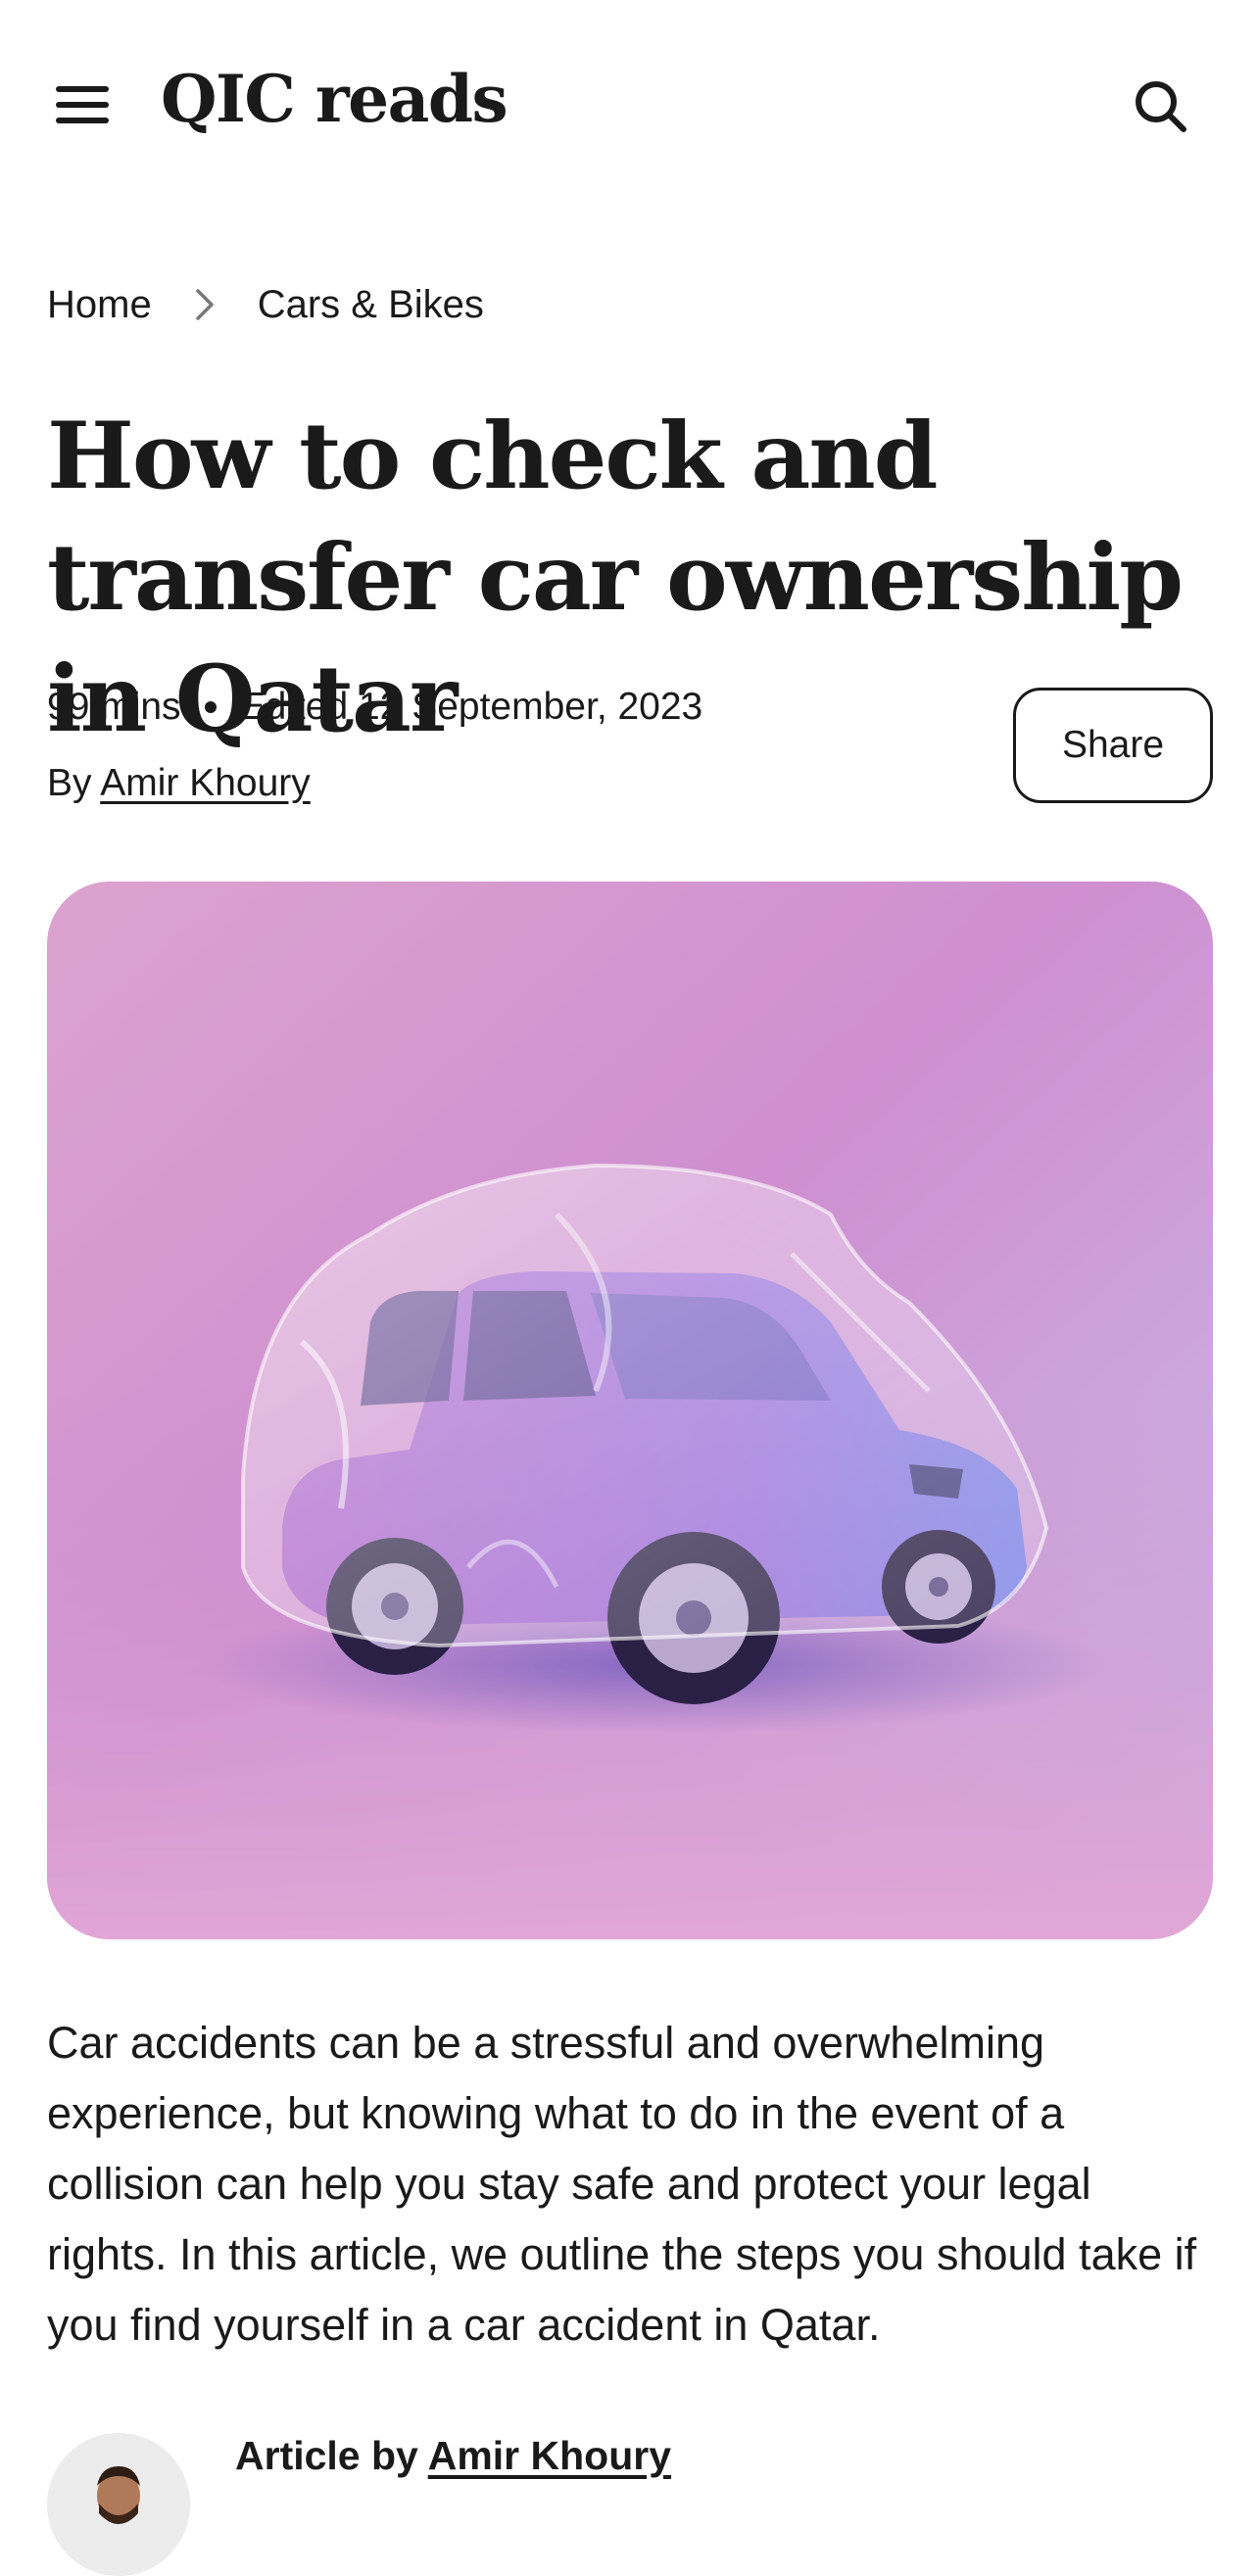  I want to click on top-header: QIC reads, so click(629, 103).